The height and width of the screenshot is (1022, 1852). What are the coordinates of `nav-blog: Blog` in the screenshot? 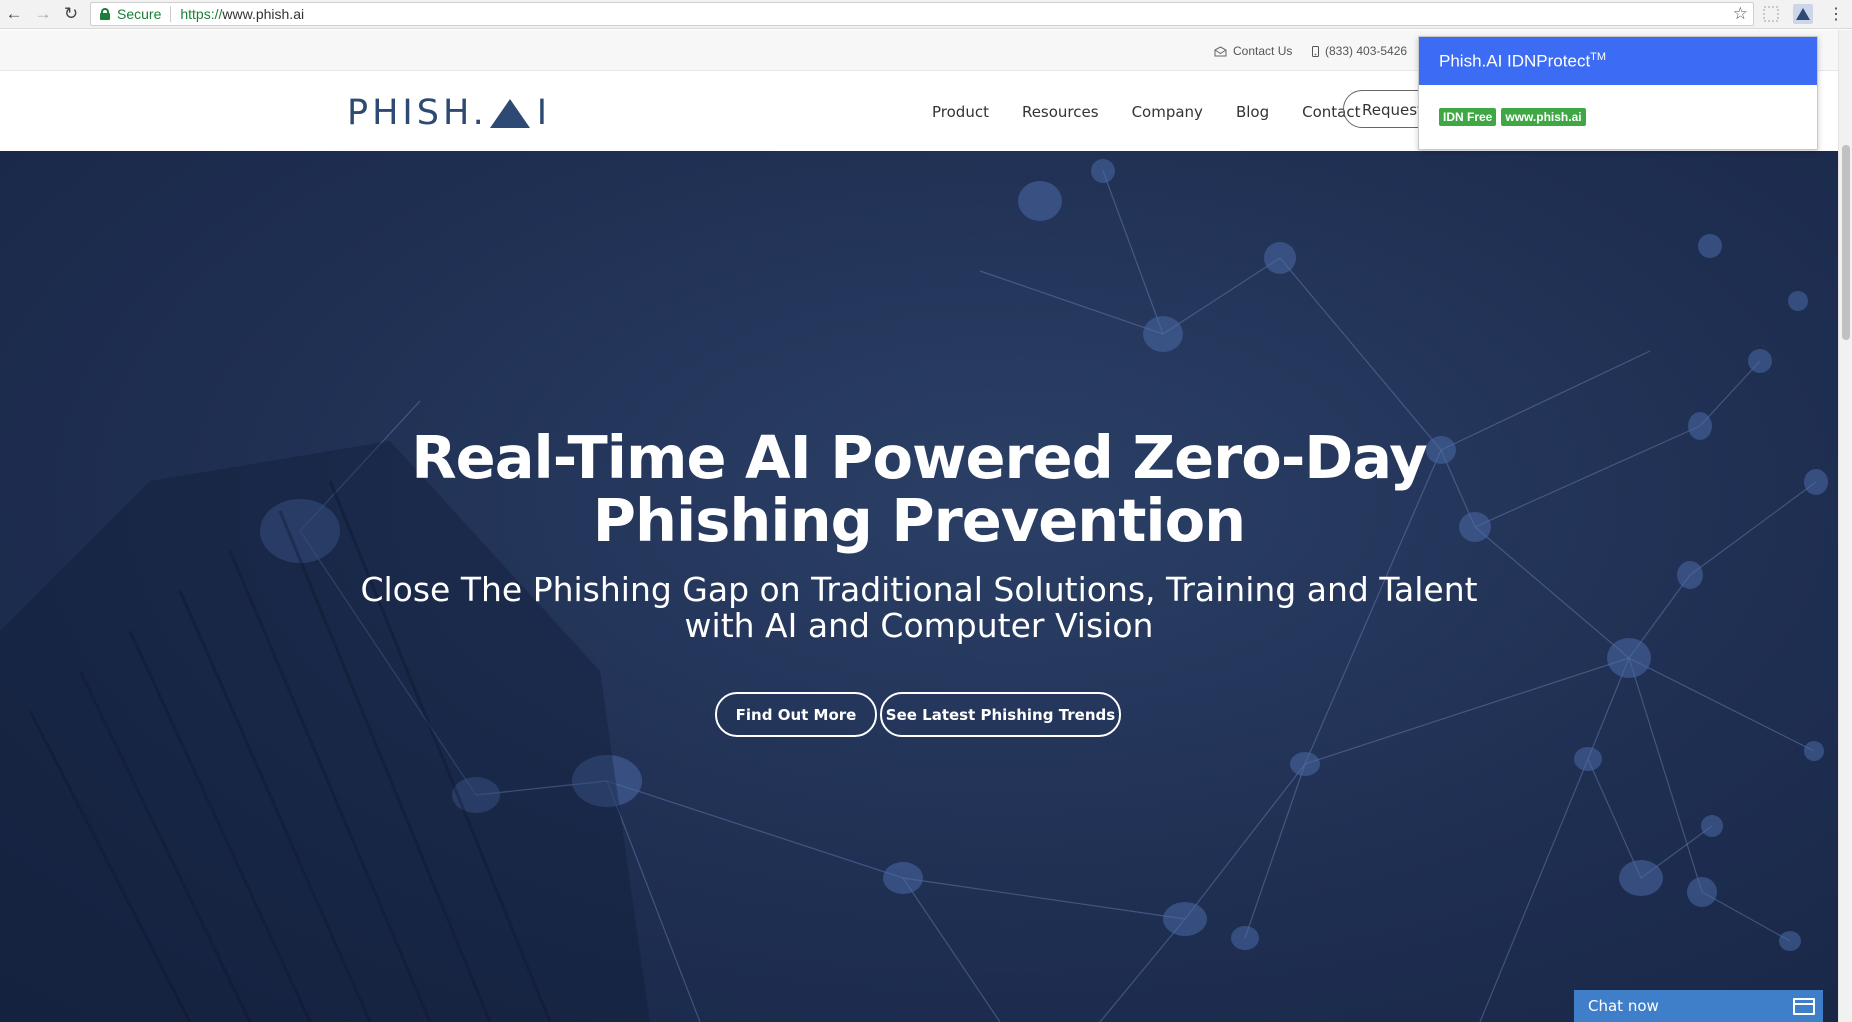 It's located at (1252, 112).